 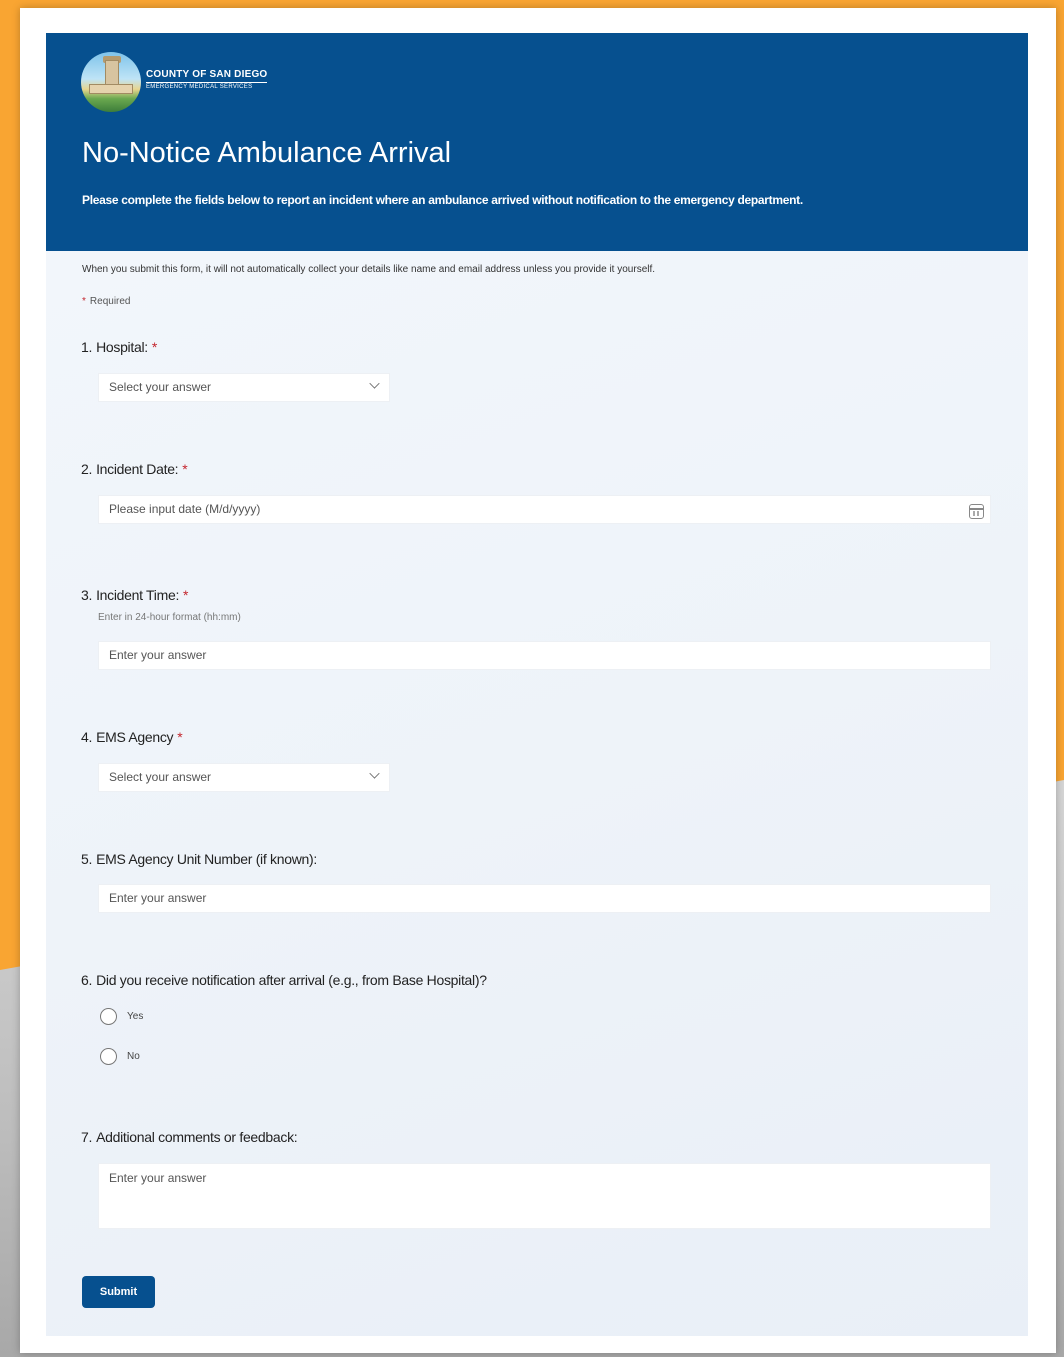 What do you see at coordinates (169, 617) in the screenshot?
I see `question-3-subtitle: Enter in 24-hour format (hh:mm)` at bounding box center [169, 617].